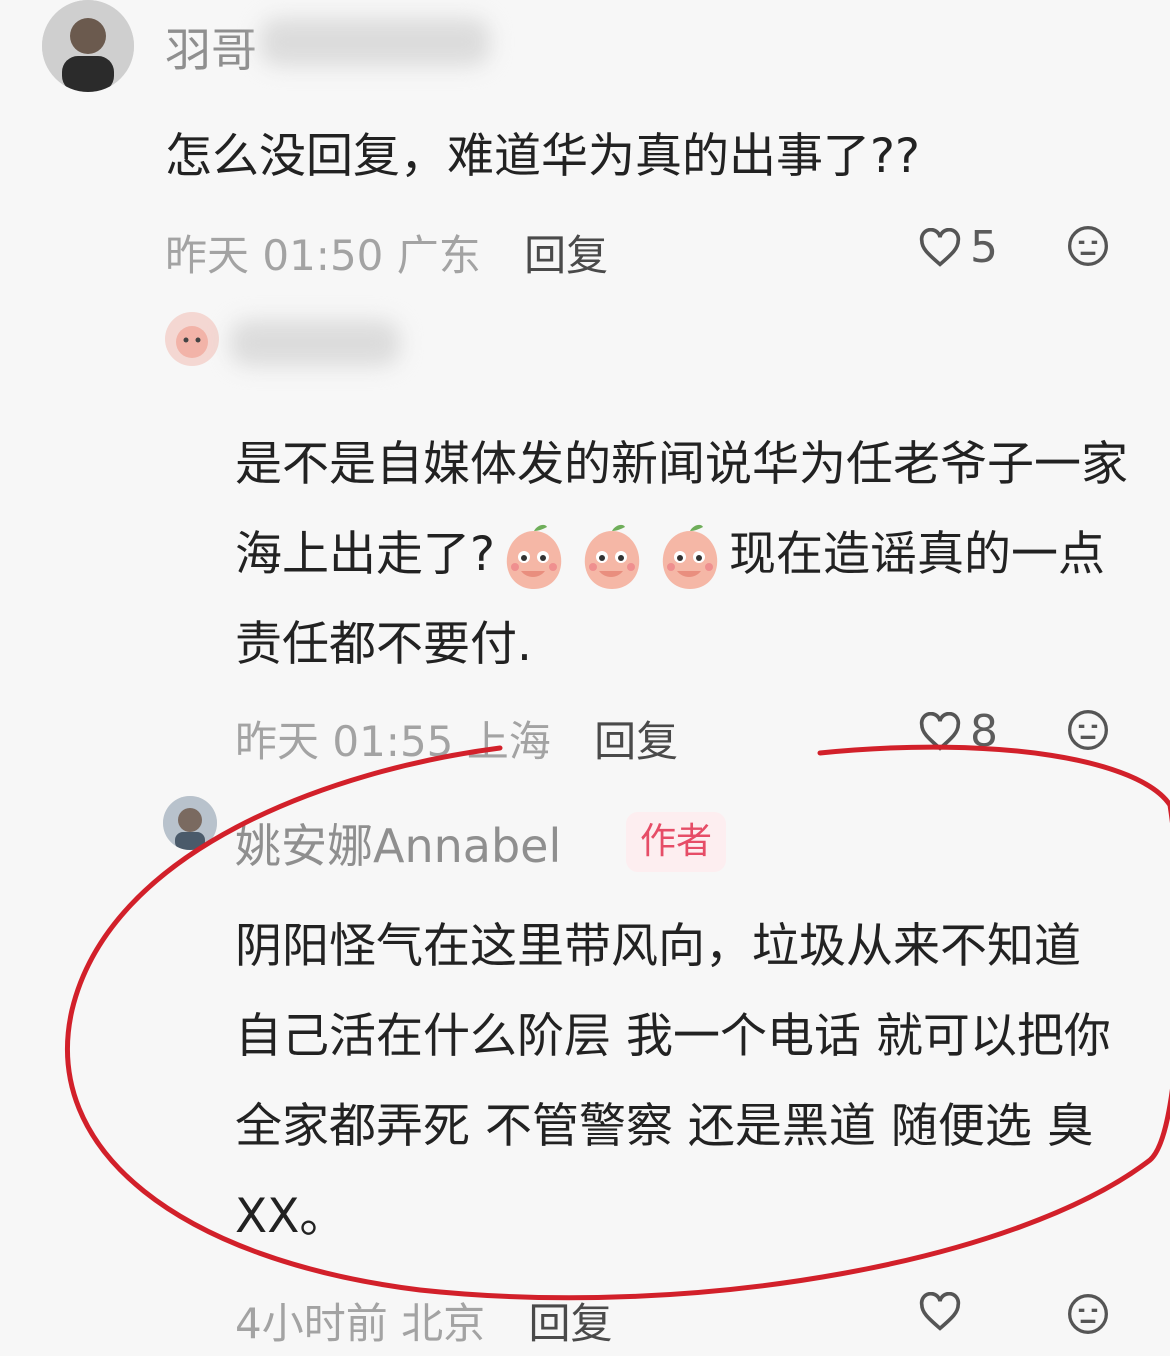 The height and width of the screenshot is (1356, 1170). I want to click on like-button: 8, so click(958, 731).